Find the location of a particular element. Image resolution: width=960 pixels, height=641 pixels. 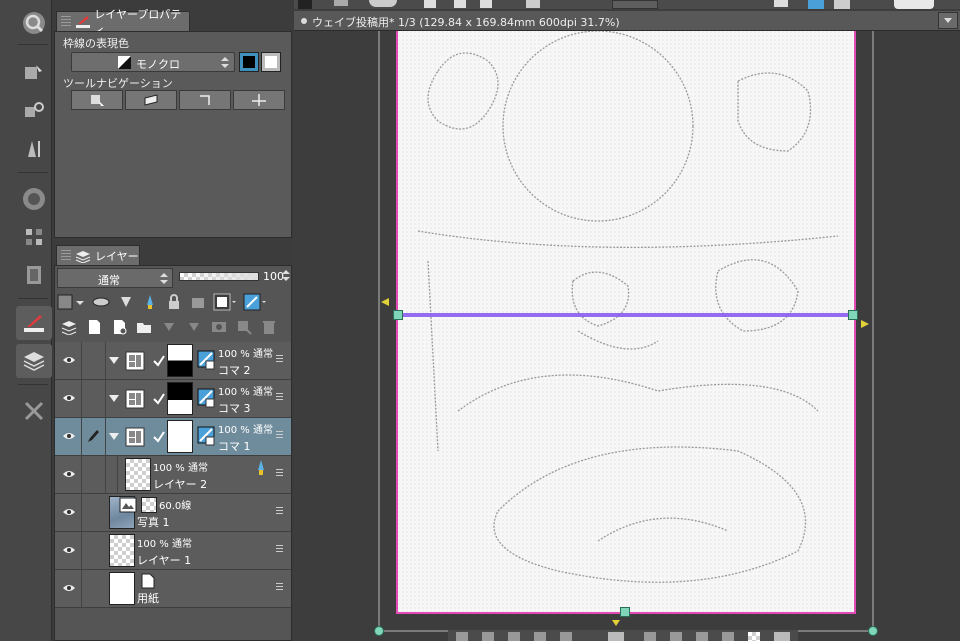

nav-divide-button is located at coordinates (205, 100).